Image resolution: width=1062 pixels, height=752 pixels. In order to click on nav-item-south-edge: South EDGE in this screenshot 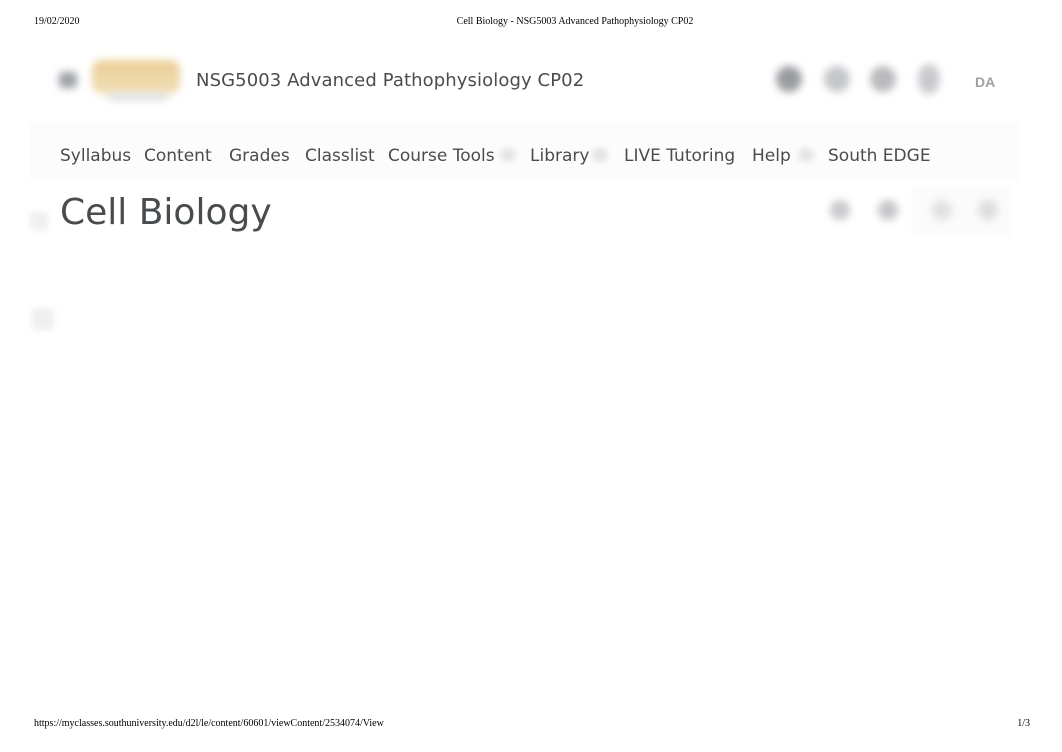, I will do `click(879, 156)`.